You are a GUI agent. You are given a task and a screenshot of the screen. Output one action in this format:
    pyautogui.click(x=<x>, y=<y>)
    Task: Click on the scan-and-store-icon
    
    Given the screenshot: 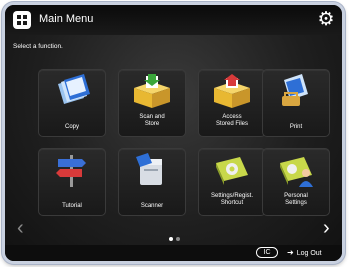 What is the action you would take?
    pyautogui.click(x=152, y=91)
    